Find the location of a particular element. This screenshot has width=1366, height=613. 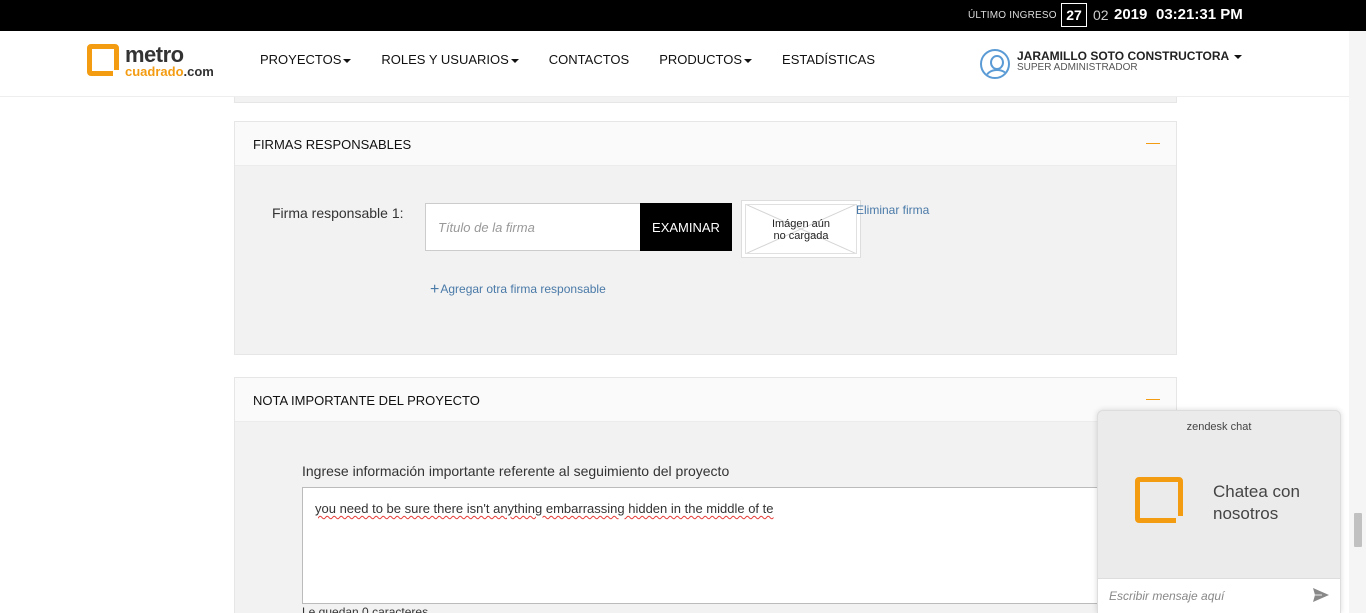

logo-mark-icon is located at coordinates (105, 62).